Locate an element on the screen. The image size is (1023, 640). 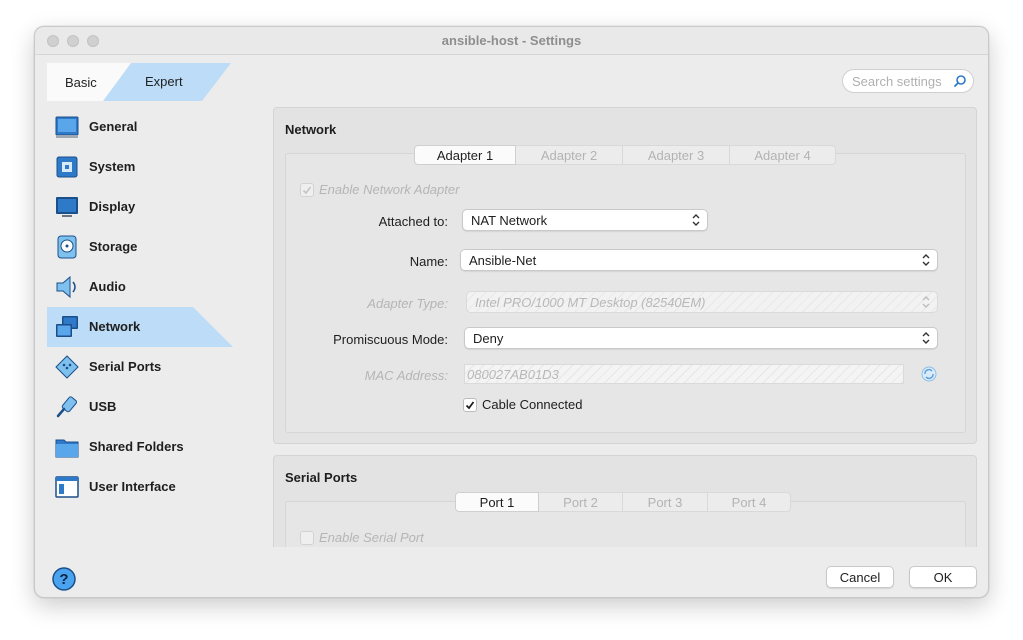
search-input: Search settings is located at coordinates (908, 81).